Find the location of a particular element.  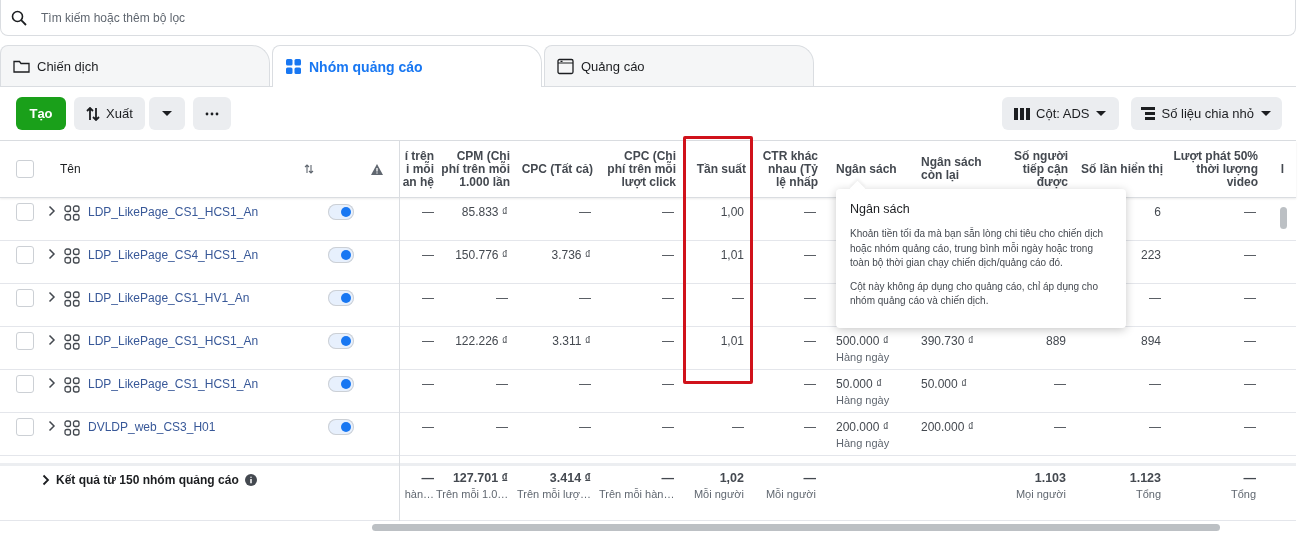

header-checkbox is located at coordinates (25, 169).